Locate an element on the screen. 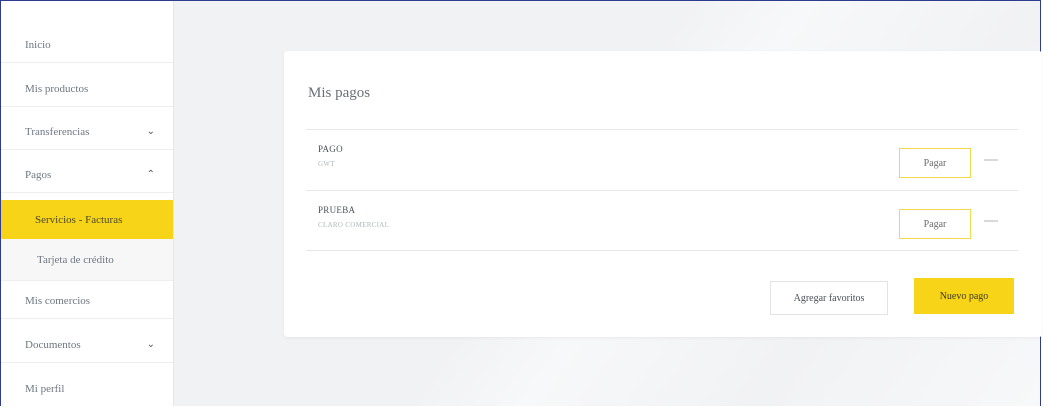 The height and width of the screenshot is (408, 1043). sidebar-item-tarjeta-credito: Tarjeta de crédito is located at coordinates (87, 260).